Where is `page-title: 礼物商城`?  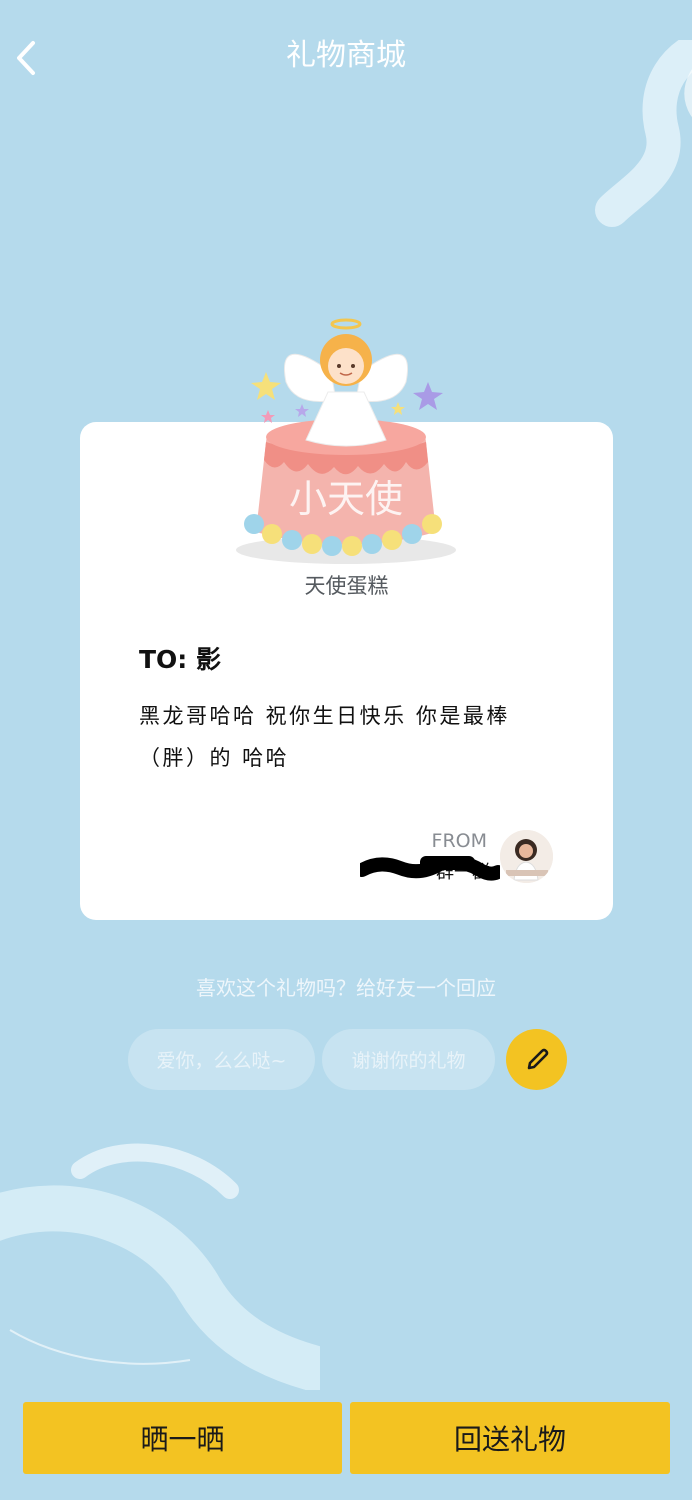
page-title: 礼物商城 is located at coordinates (346, 55).